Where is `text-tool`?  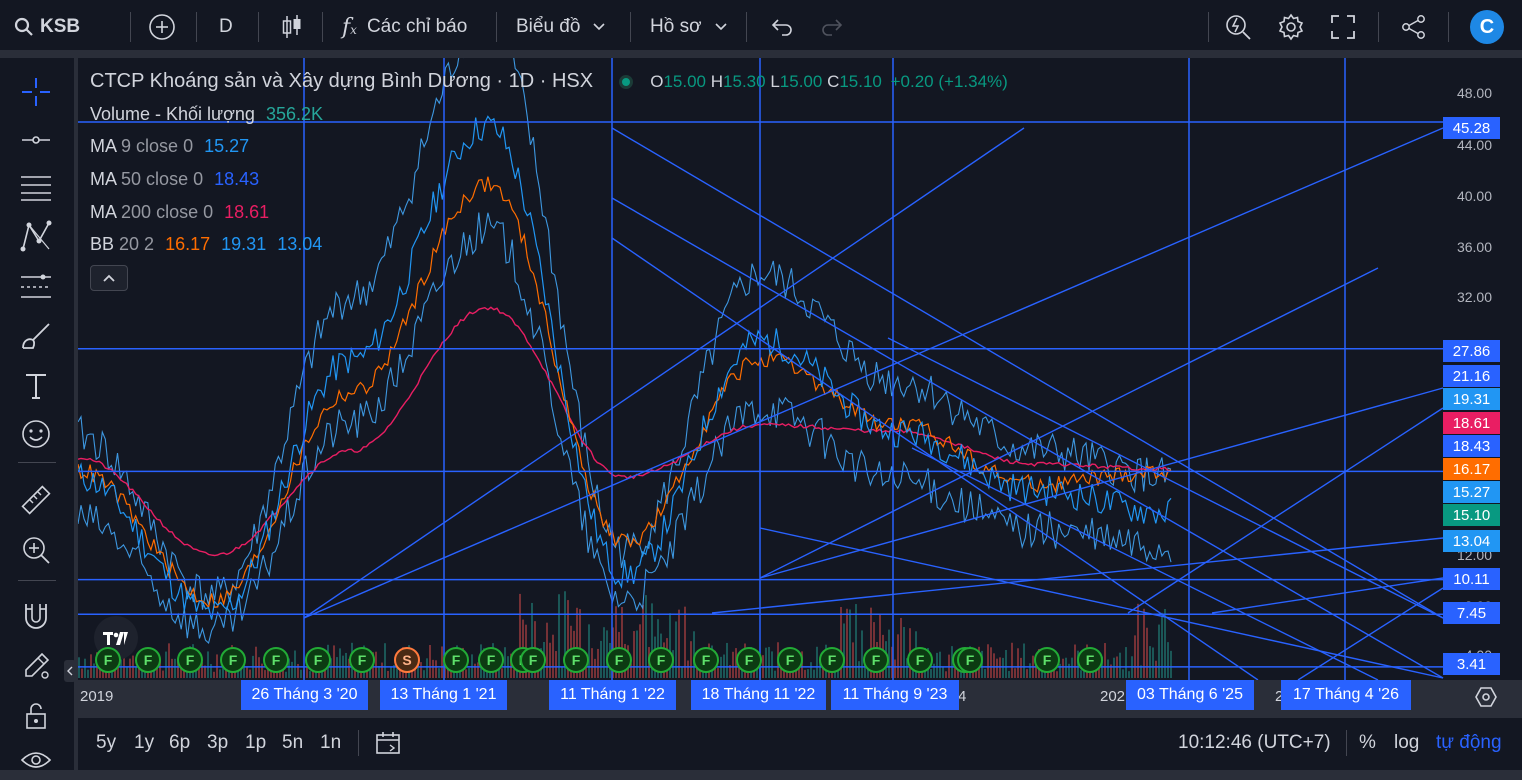 text-tool is located at coordinates (36, 386).